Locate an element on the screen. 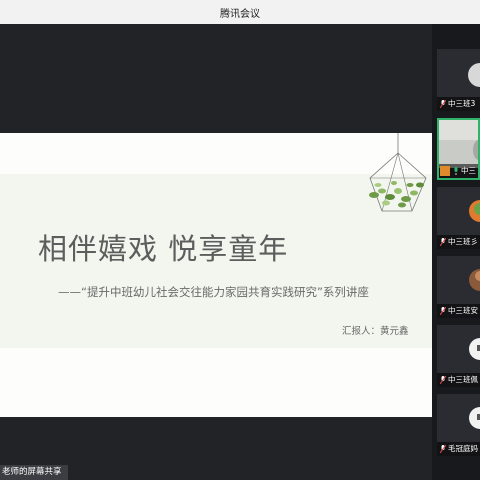 Image resolution: width=480 pixels, height=480 pixels. participant-name-bar: 中三 is located at coordinates (458, 171).